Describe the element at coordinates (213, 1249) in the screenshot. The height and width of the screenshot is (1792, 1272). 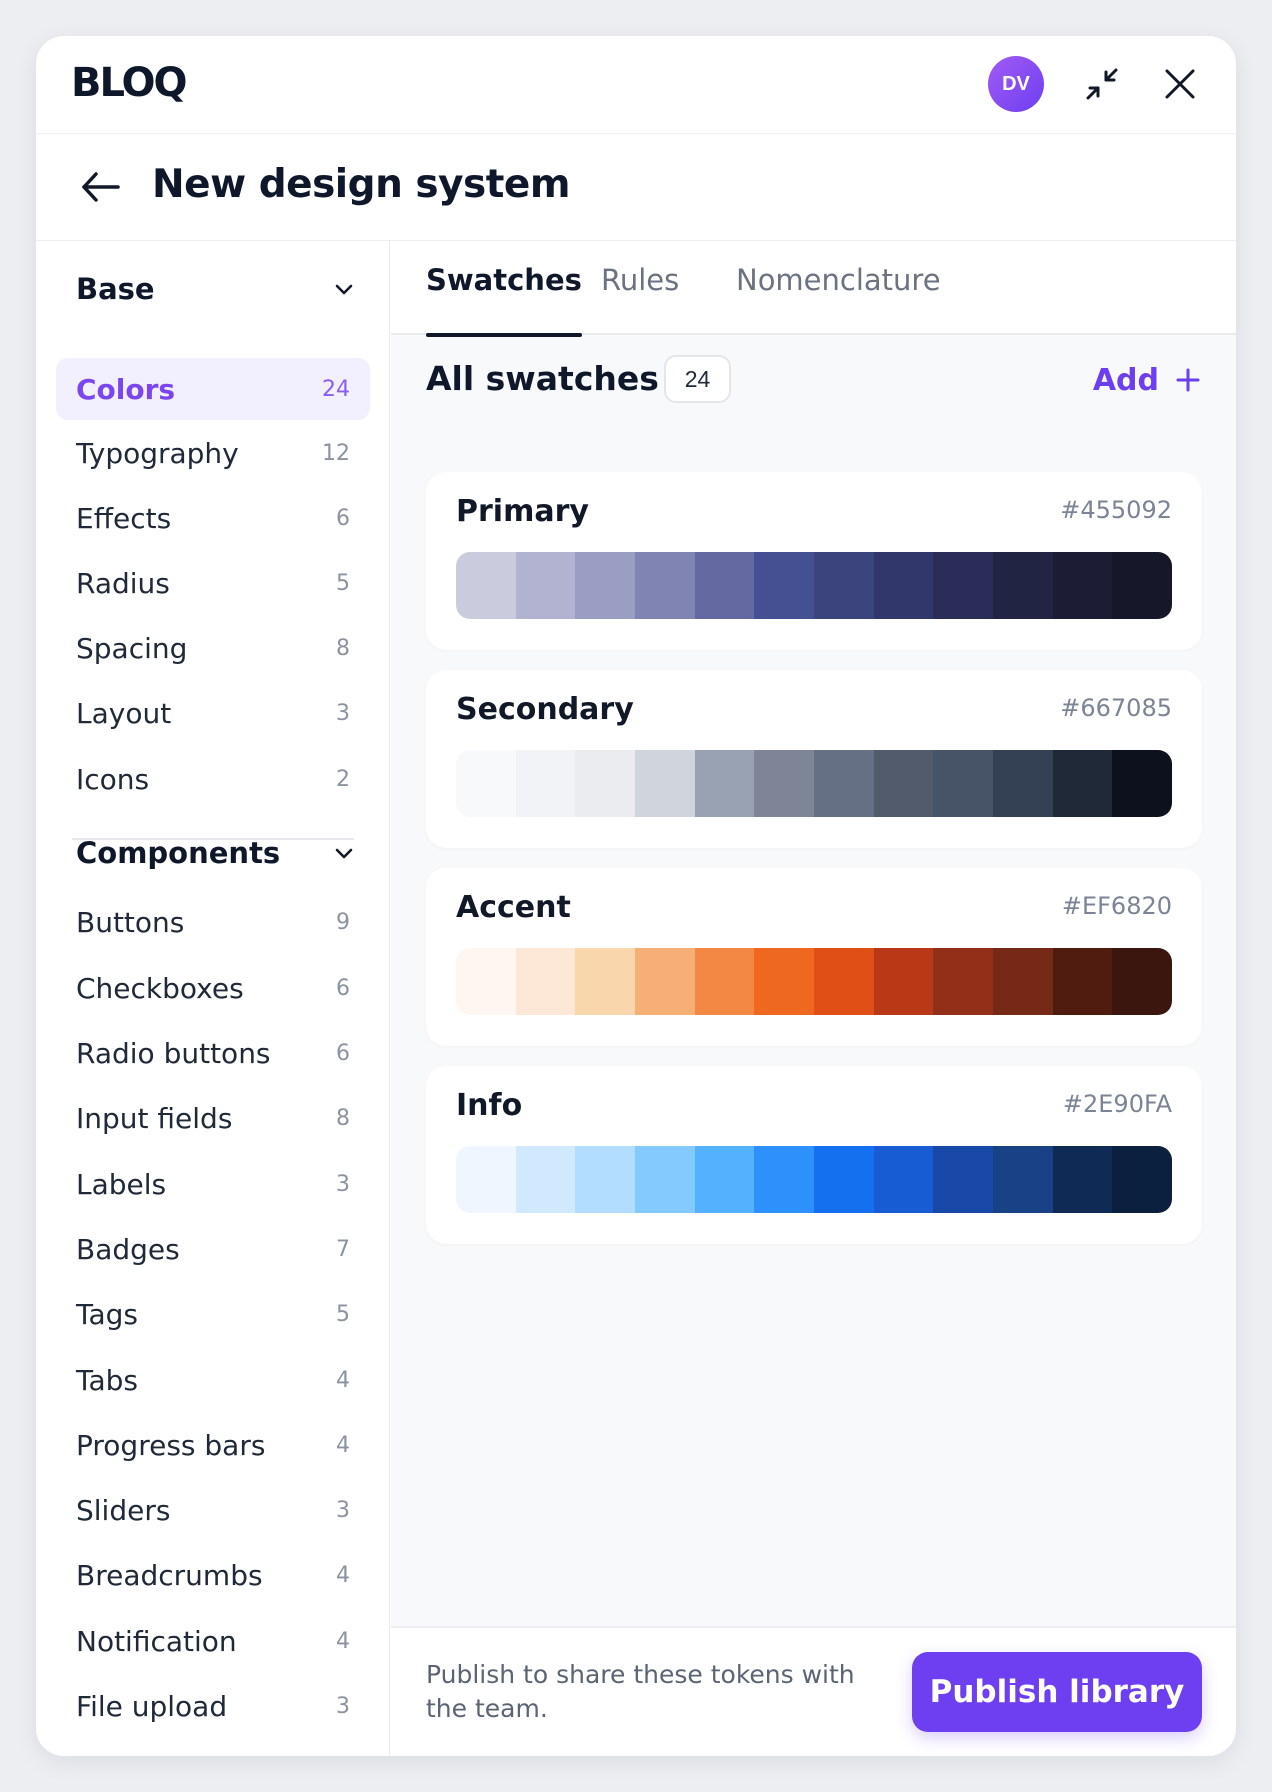
I see `sidebar-item-badges: Badges 7` at that location.